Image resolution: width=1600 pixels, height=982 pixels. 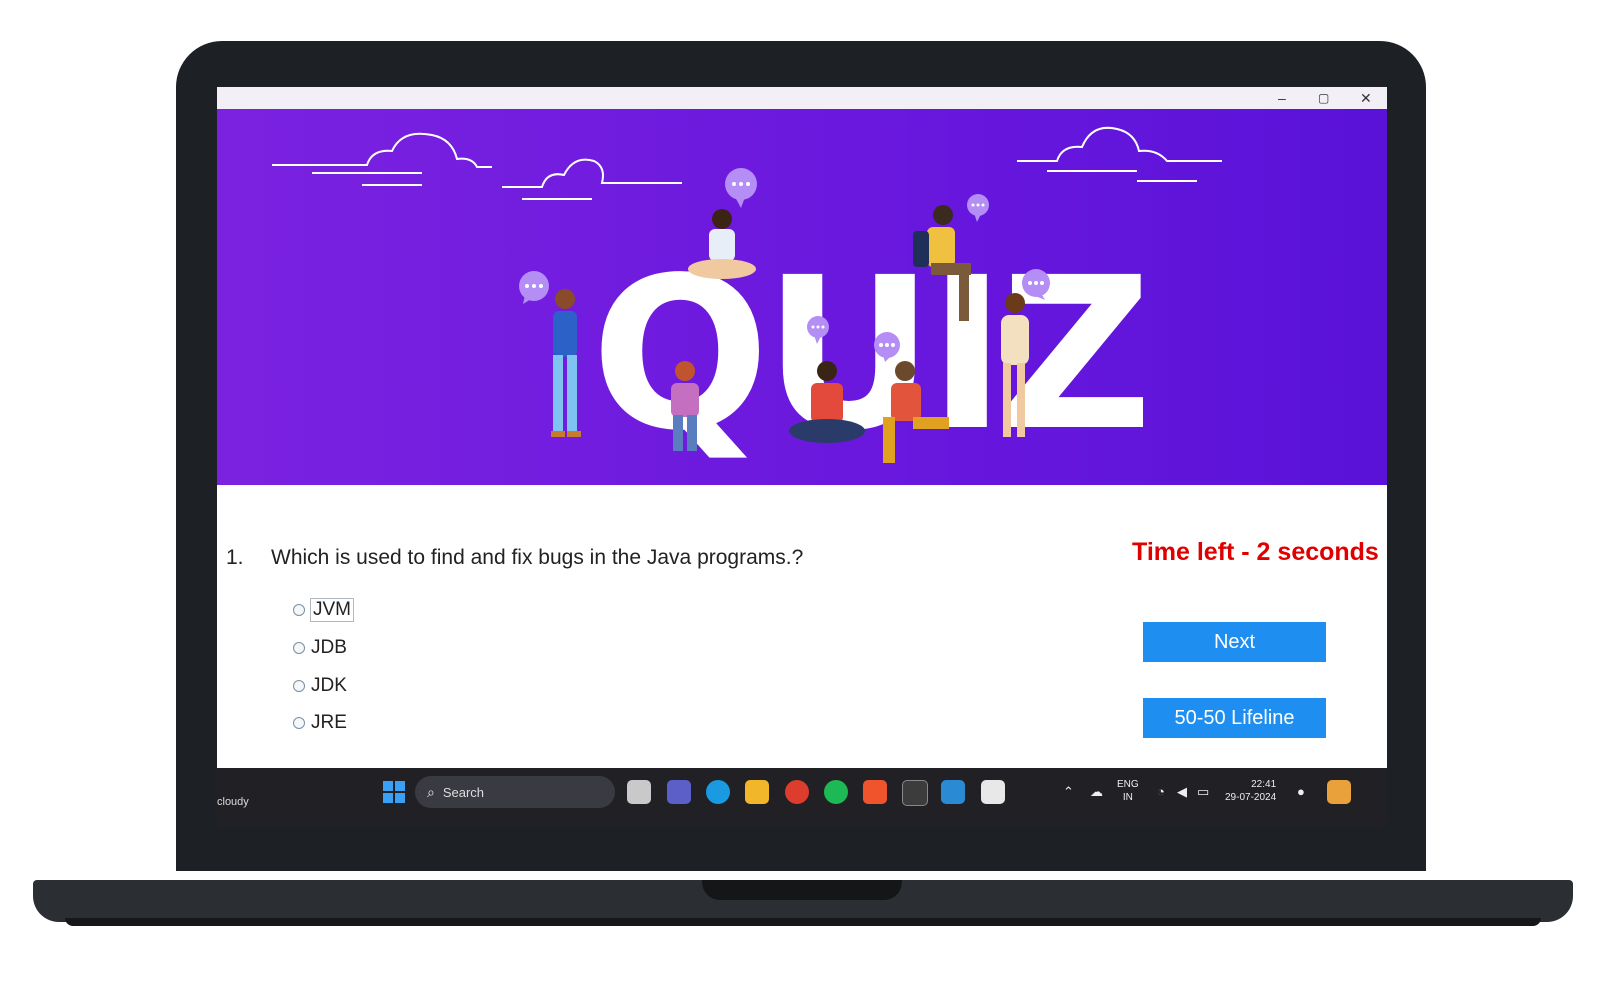 What do you see at coordinates (1182, 792) in the screenshot?
I see `volume-icon: ◀` at bounding box center [1182, 792].